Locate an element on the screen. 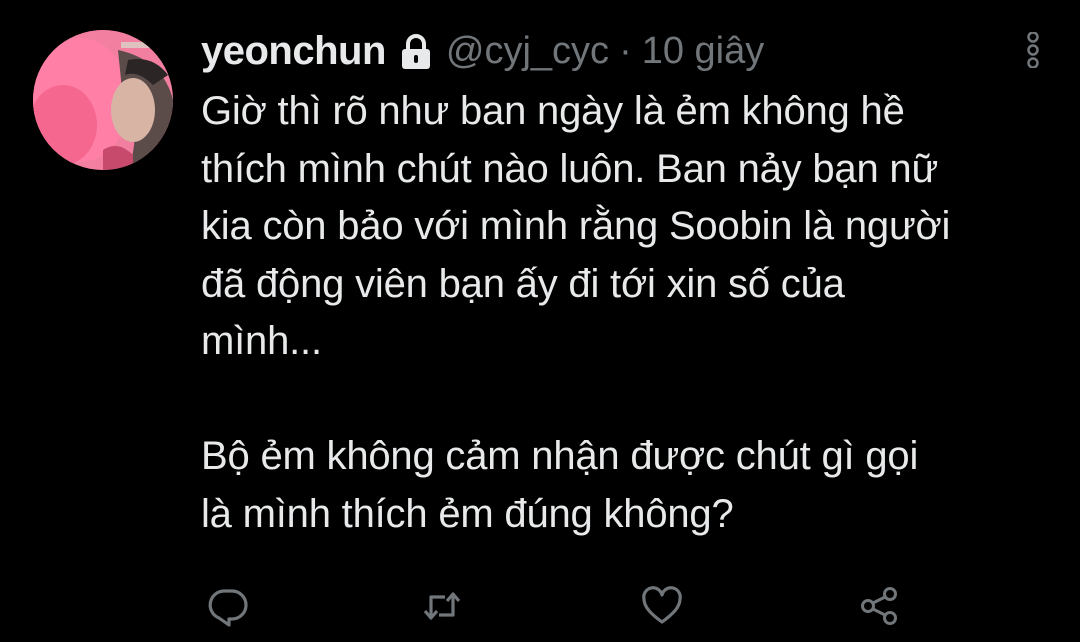 The width and height of the screenshot is (1080, 642). user-handle: @cyj_cyc is located at coordinates (527, 51).